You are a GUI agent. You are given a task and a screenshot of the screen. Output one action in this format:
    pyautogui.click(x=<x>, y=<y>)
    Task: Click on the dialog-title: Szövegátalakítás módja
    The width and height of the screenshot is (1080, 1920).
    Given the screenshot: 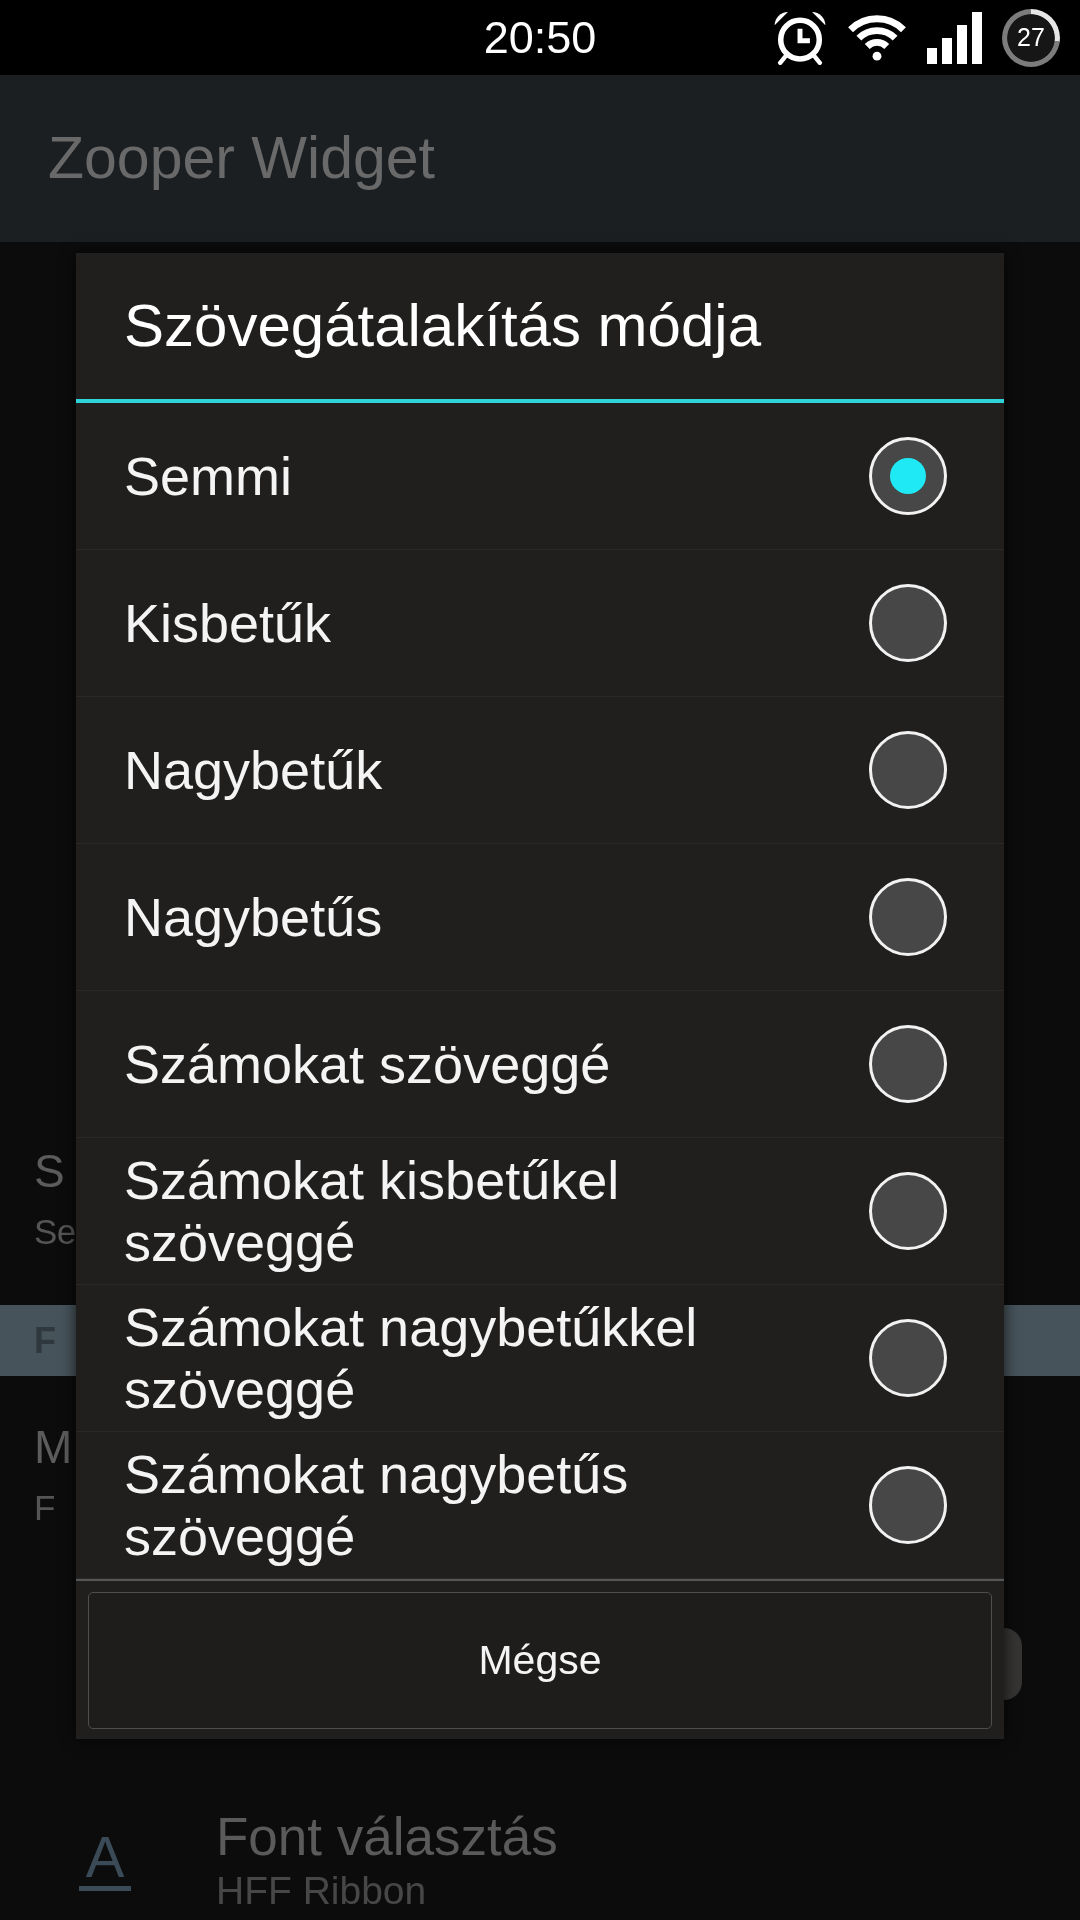 What is the action you would take?
    pyautogui.click(x=443, y=326)
    